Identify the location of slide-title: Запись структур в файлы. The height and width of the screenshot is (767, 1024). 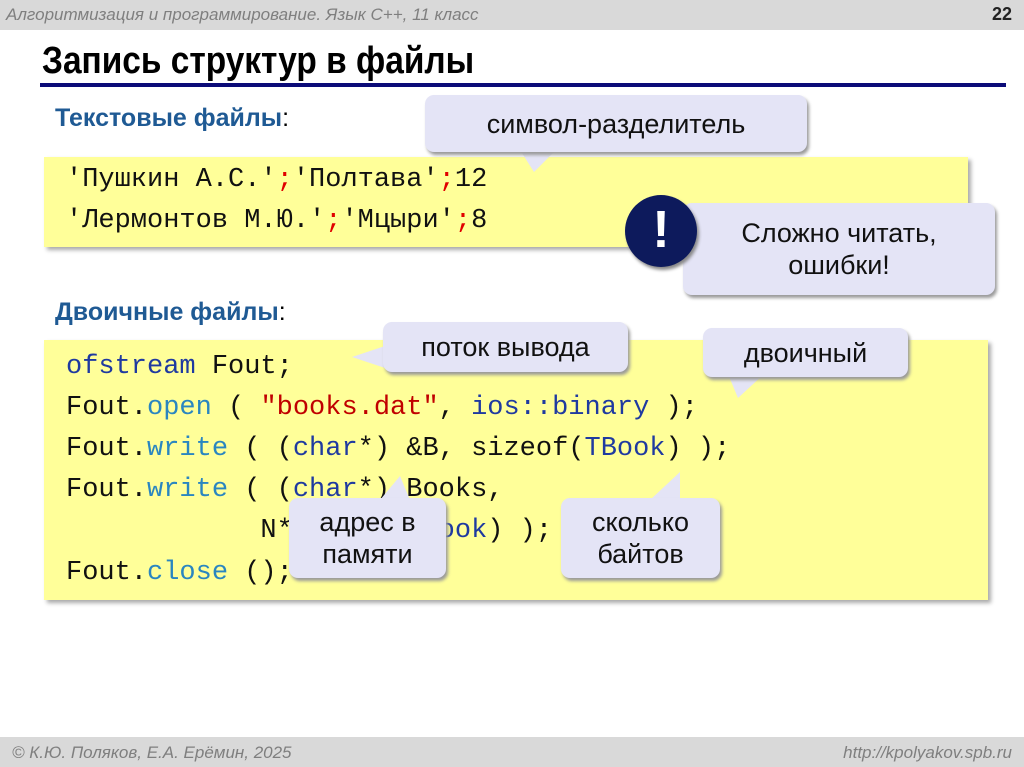
(258, 61).